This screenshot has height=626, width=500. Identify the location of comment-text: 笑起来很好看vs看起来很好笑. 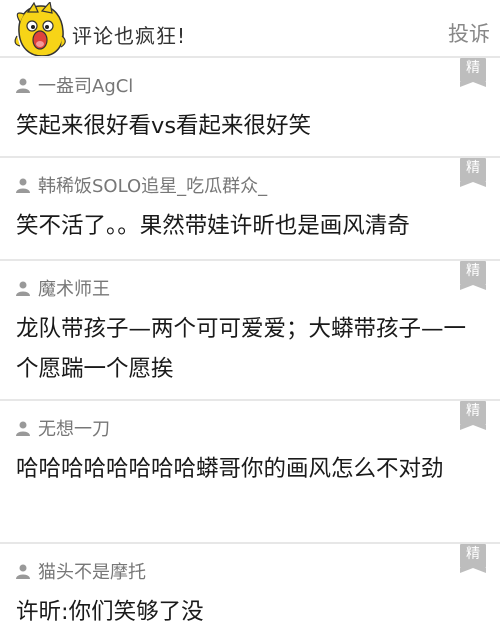
(164, 126).